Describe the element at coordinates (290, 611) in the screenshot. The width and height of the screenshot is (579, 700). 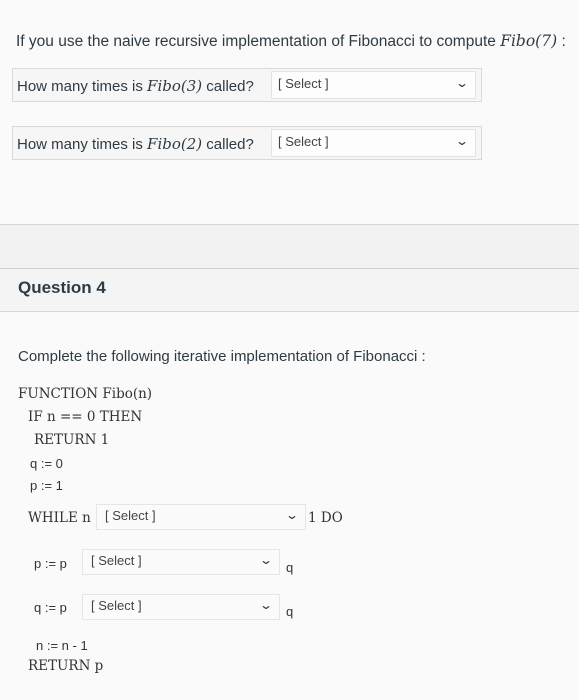
I see `code-q-suffix: q` at that location.